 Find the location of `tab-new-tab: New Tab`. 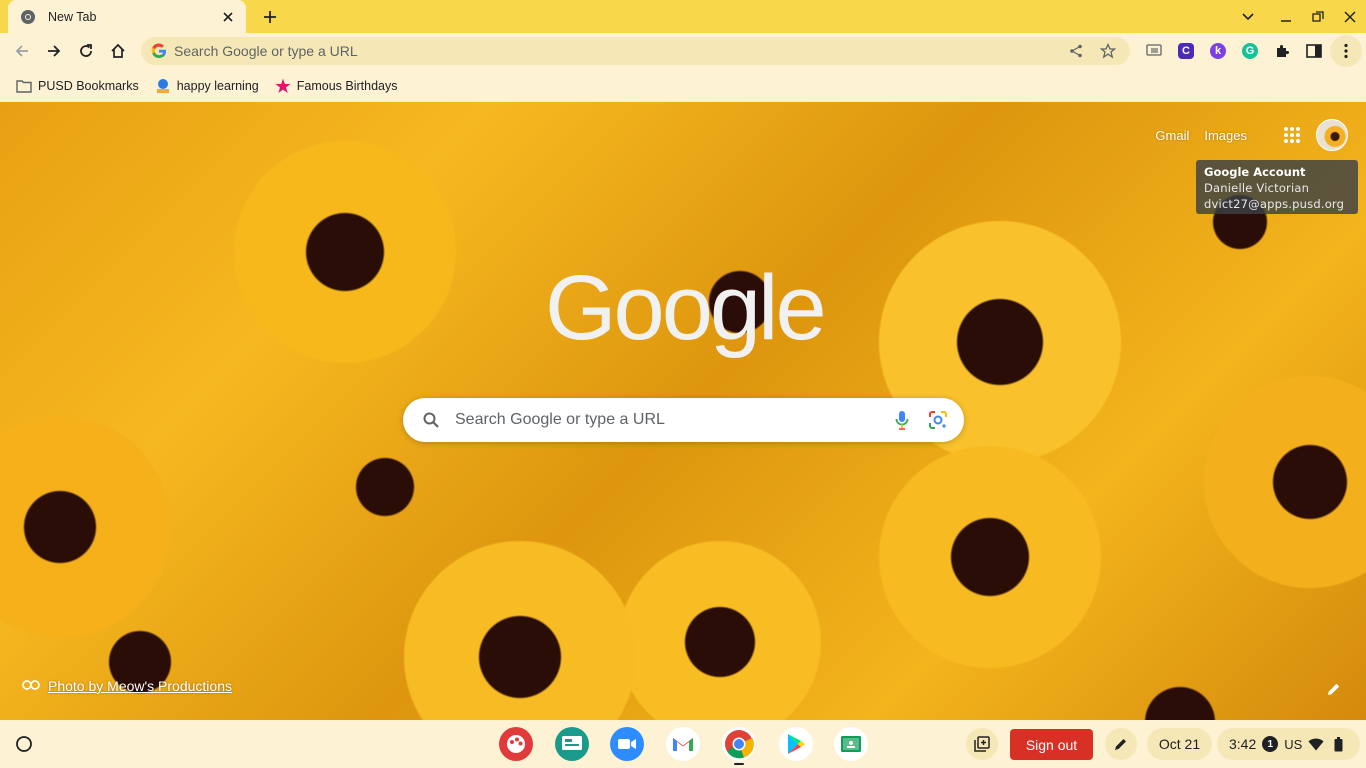

tab-new-tab: New Tab is located at coordinates (127, 16).